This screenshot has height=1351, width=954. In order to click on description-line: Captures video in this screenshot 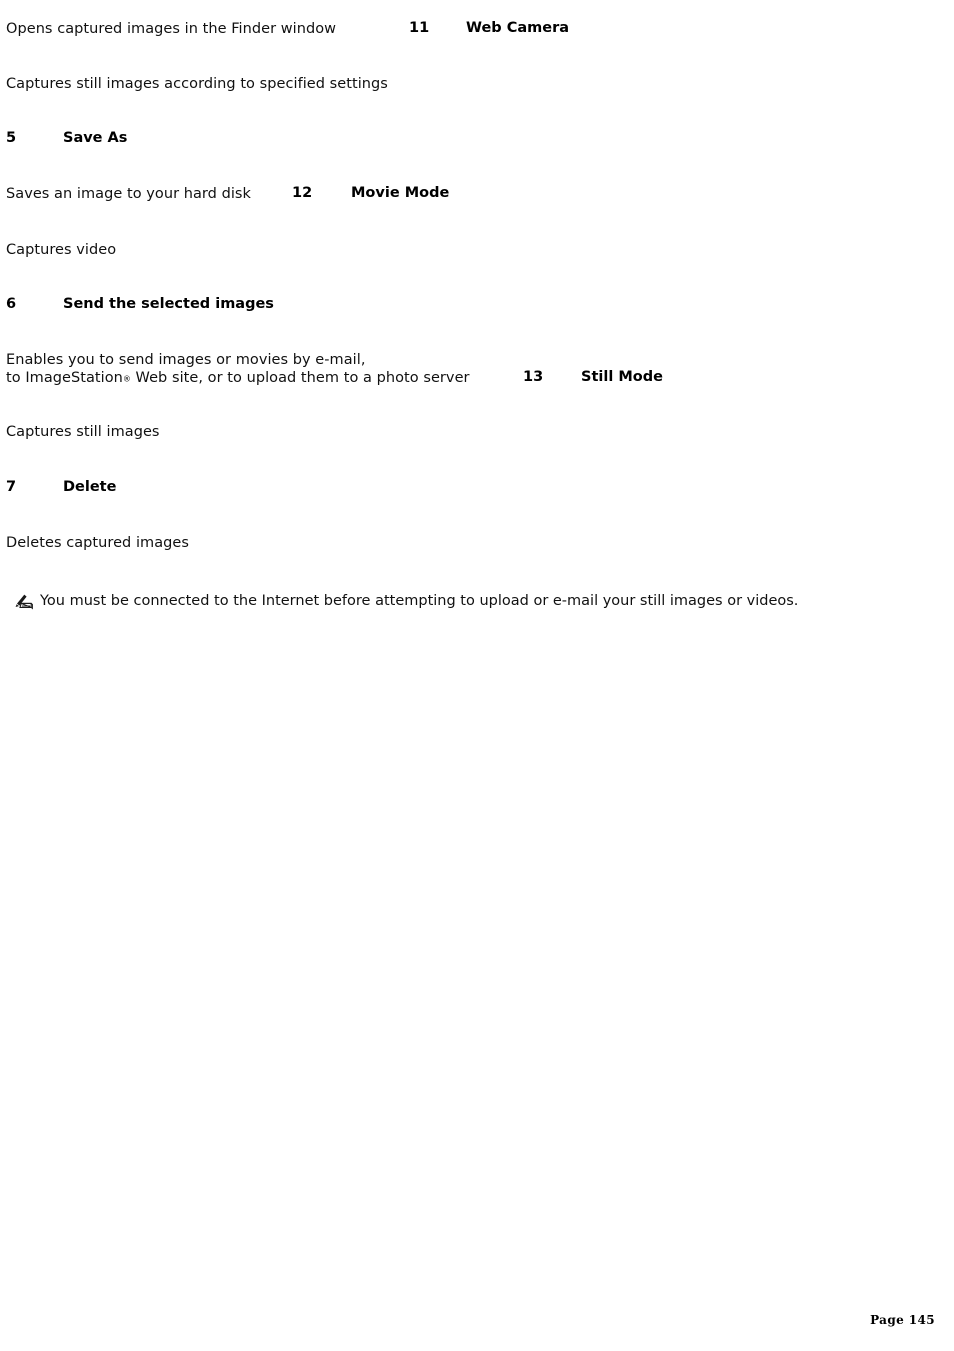, I will do `click(61, 250)`.